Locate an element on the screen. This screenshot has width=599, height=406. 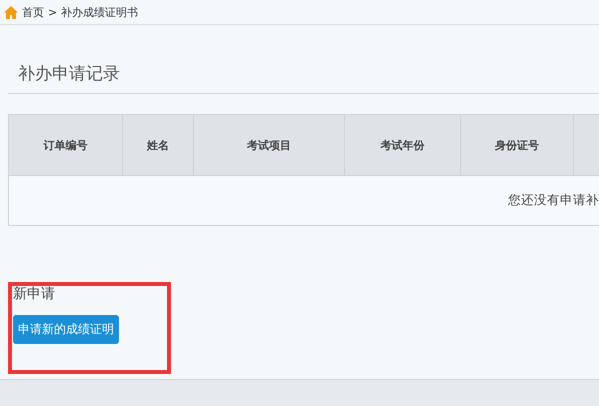
column-header: 考试项目 is located at coordinates (269, 145).